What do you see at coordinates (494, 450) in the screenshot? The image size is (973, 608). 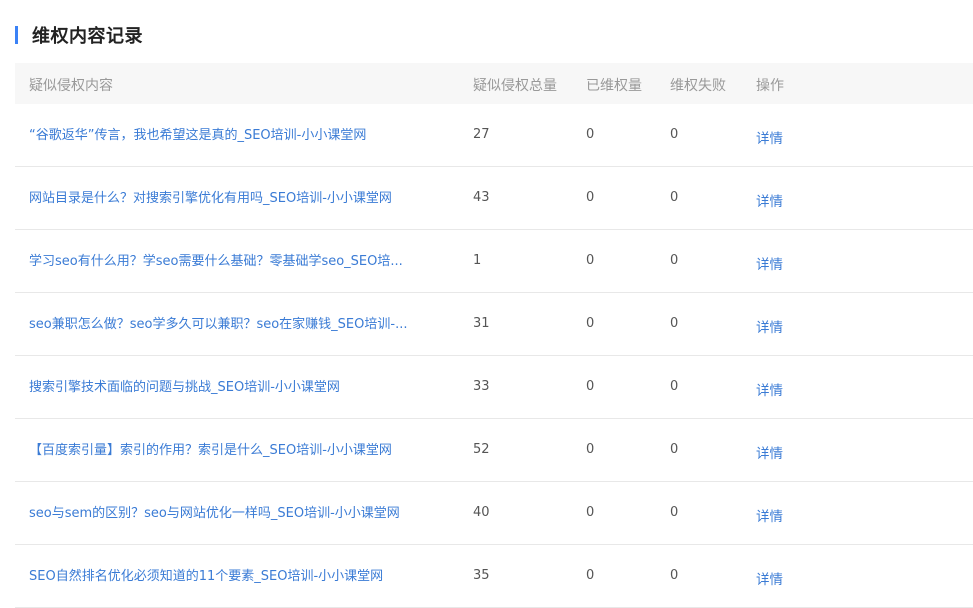 I see `table-row: 【百度索引量】索引的作用？索引是什么_SEO培训-小小课堂网 52 0 0 详情` at bounding box center [494, 450].